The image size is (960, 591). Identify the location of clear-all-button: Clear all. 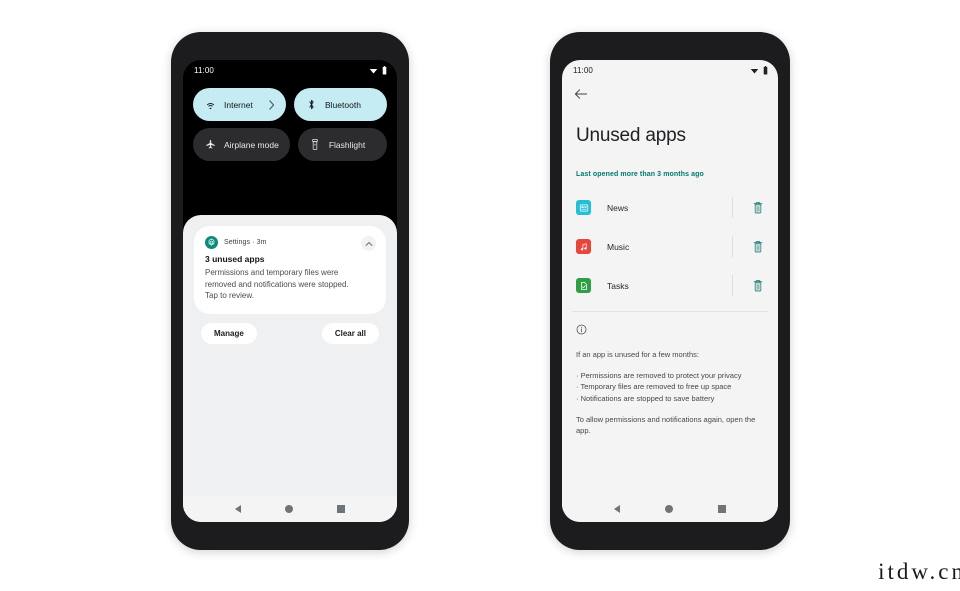
(350, 333).